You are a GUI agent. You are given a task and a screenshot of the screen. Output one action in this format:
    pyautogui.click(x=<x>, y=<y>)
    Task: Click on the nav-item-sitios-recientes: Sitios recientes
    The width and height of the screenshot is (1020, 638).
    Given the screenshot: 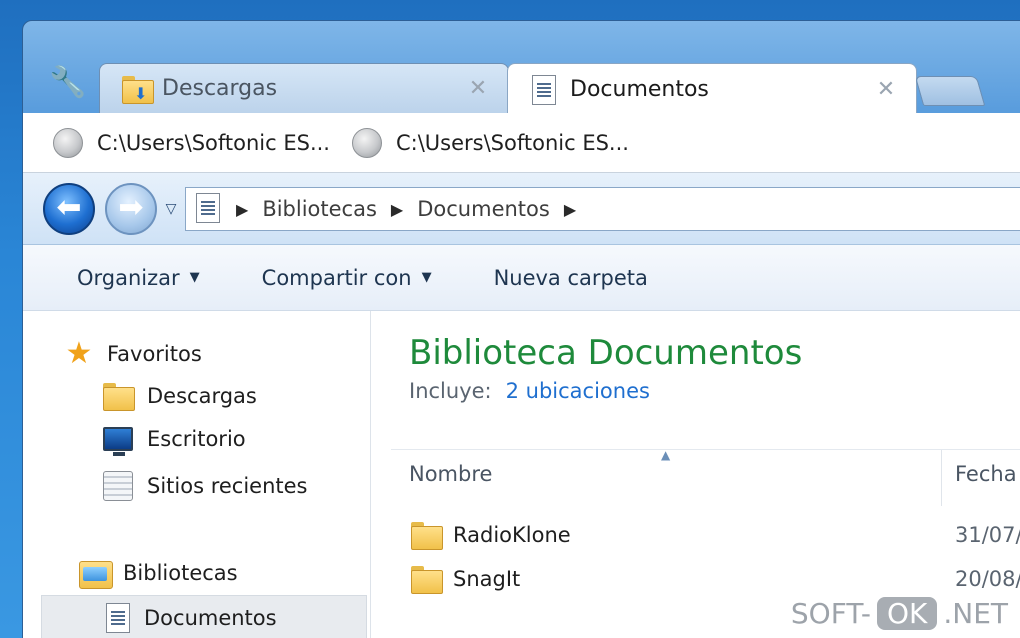 What is the action you would take?
    pyautogui.click(x=205, y=486)
    